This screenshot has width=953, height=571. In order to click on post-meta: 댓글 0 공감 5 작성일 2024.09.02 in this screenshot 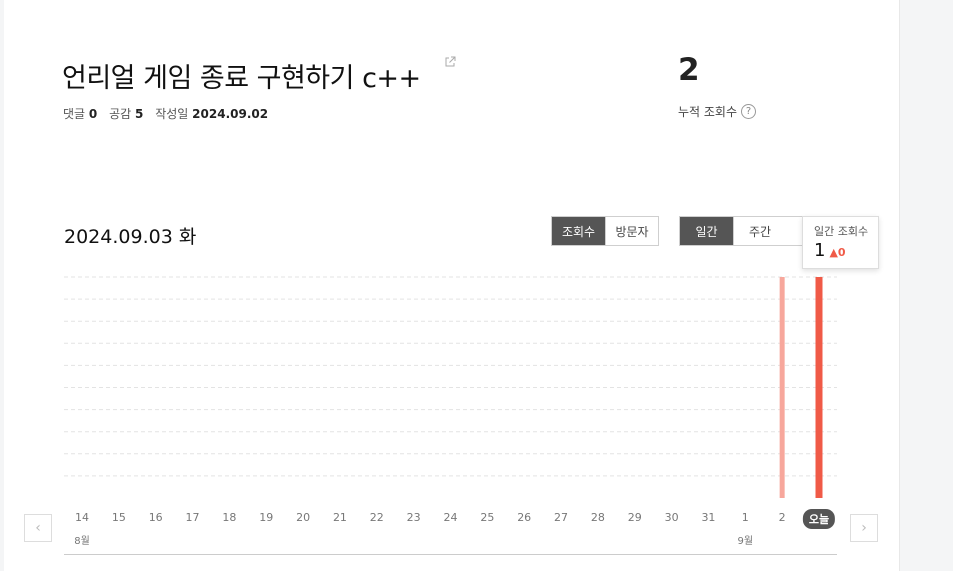, I will do `click(169, 113)`.